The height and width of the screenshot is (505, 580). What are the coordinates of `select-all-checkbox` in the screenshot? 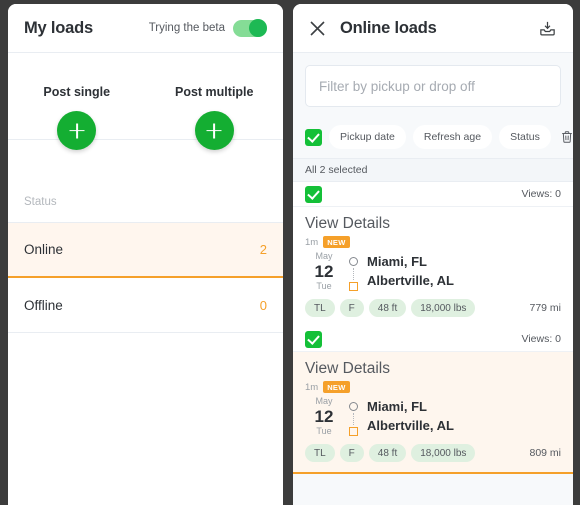 It's located at (313, 137).